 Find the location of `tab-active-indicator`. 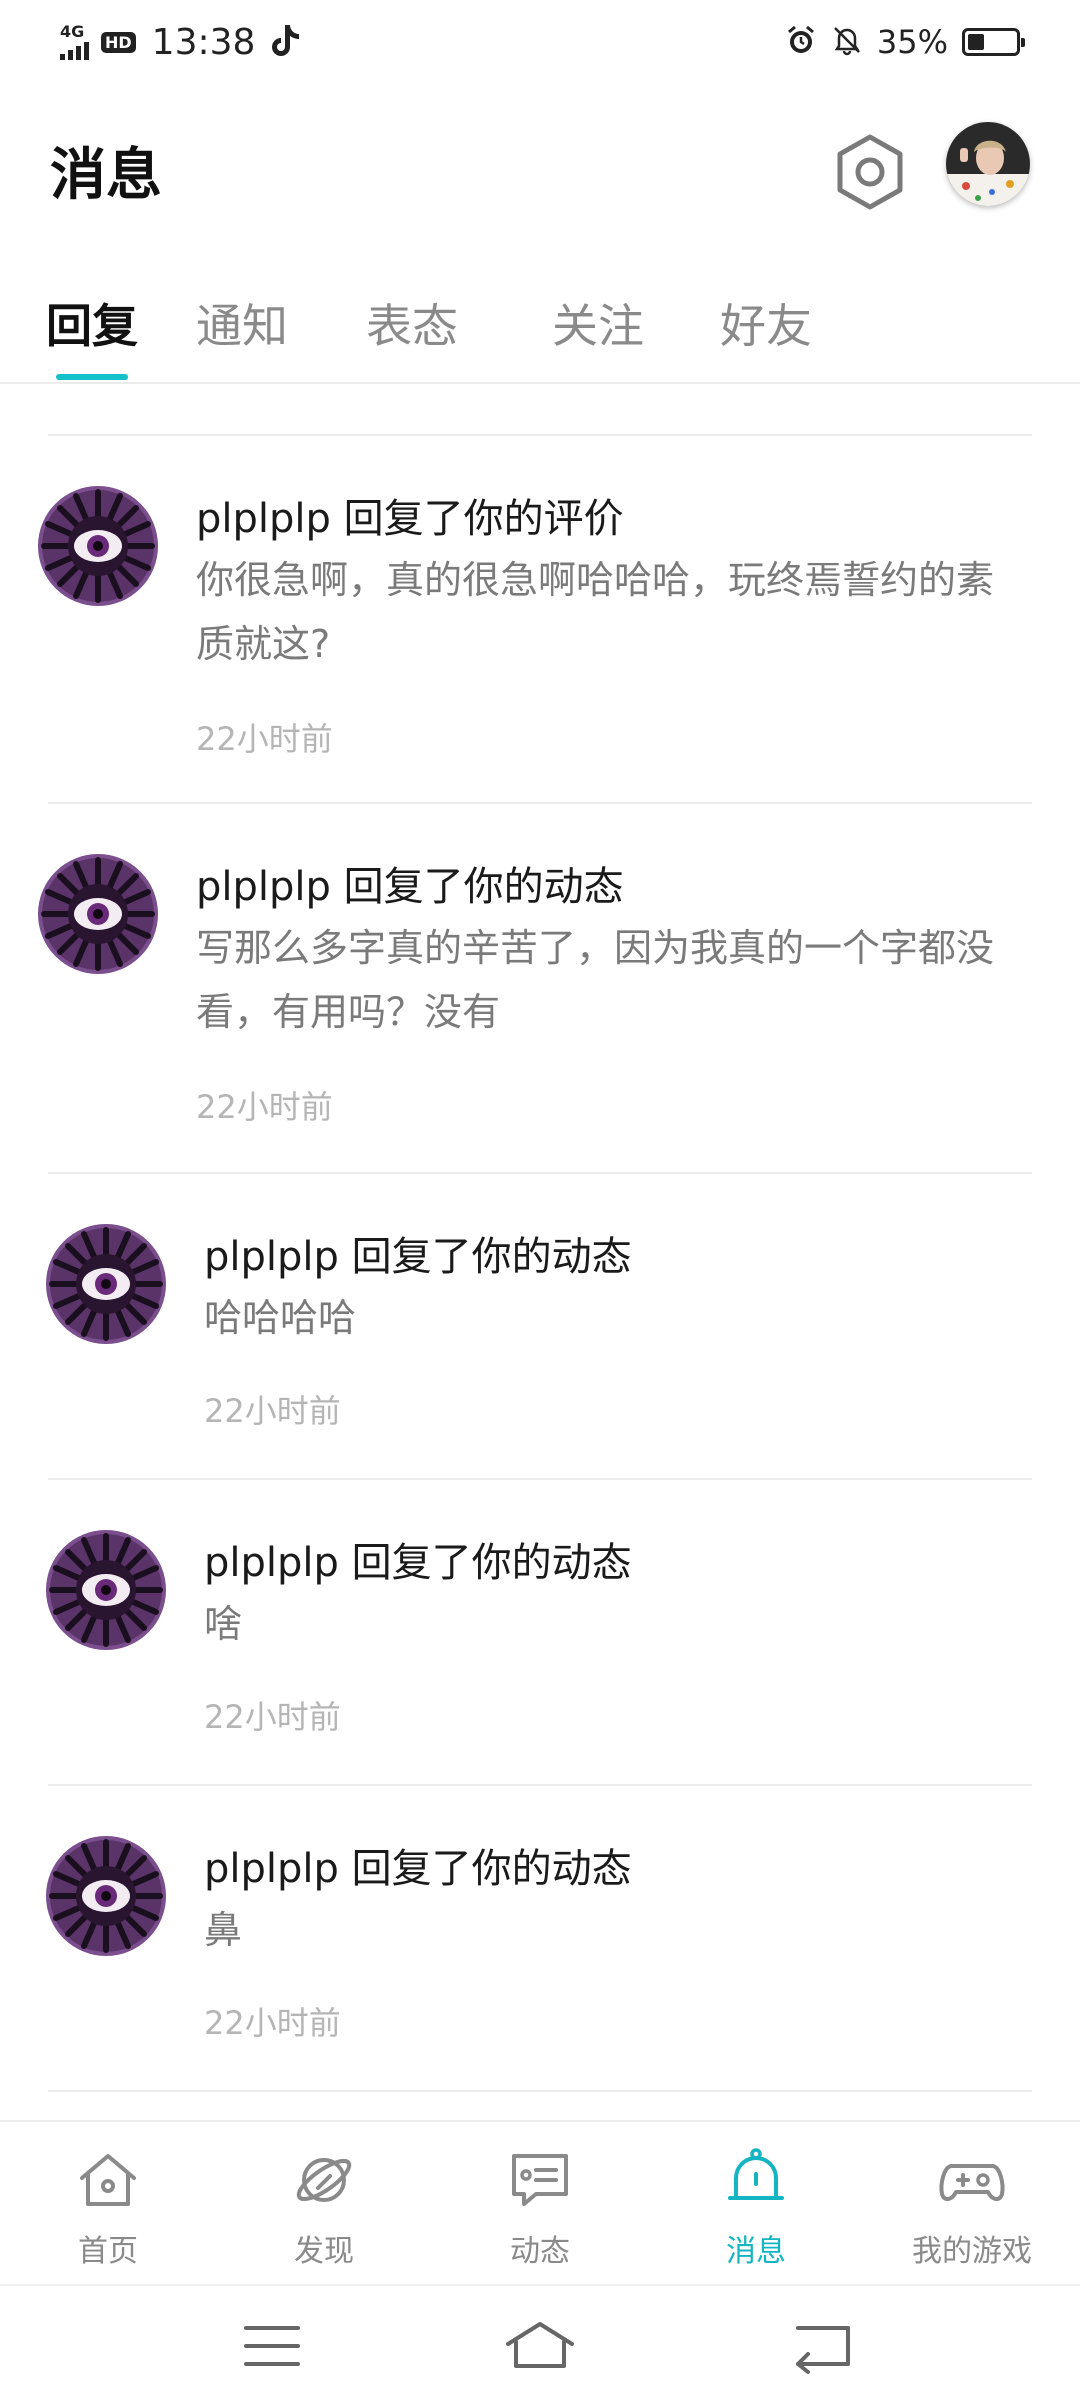

tab-active-indicator is located at coordinates (92, 377).